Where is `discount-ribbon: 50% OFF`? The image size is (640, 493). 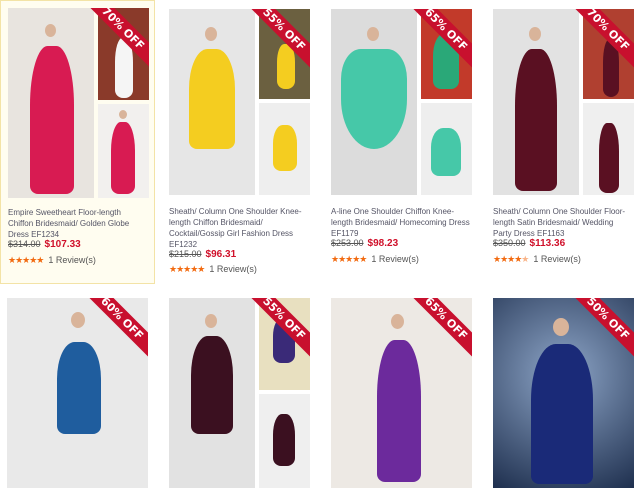
discount-ribbon: 50% OFF is located at coordinates (602, 330).